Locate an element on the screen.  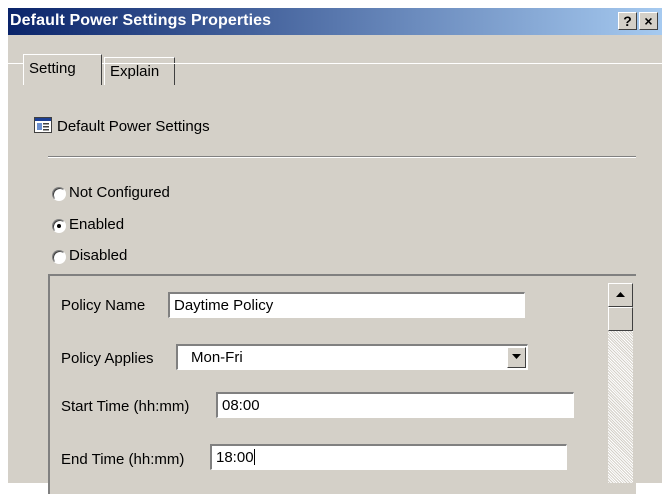
radio-not-configured: Not Configured is located at coordinates (130, 194).